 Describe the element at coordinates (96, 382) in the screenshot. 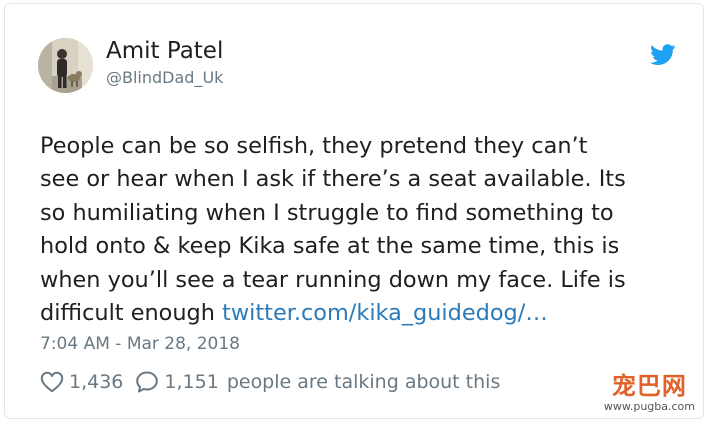

I see `like-count: 1,436` at that location.